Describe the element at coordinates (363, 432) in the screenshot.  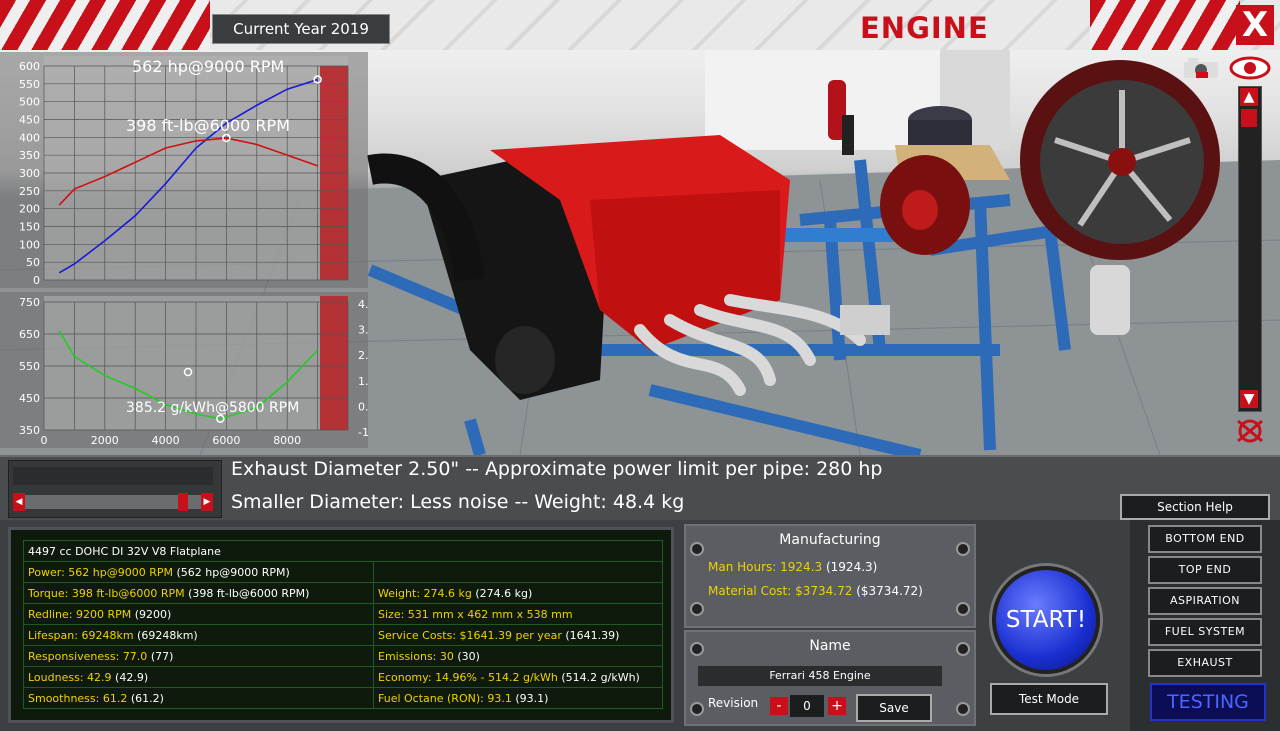
I see `y2-tick-label: -1.0` at that location.